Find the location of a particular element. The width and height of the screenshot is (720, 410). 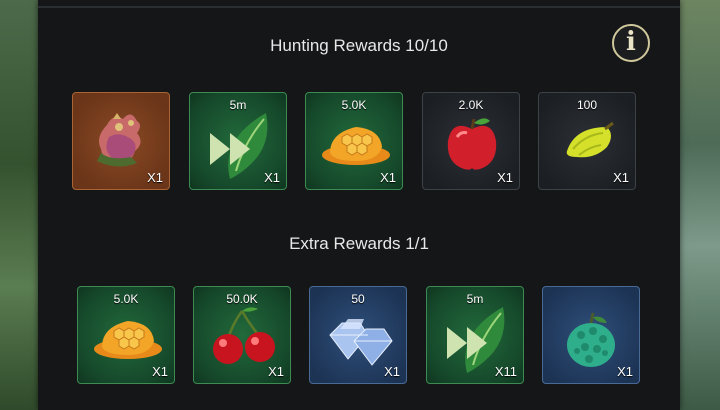

hunting-rewards-title: Hunting Rewards 10/10 is located at coordinates (359, 45).